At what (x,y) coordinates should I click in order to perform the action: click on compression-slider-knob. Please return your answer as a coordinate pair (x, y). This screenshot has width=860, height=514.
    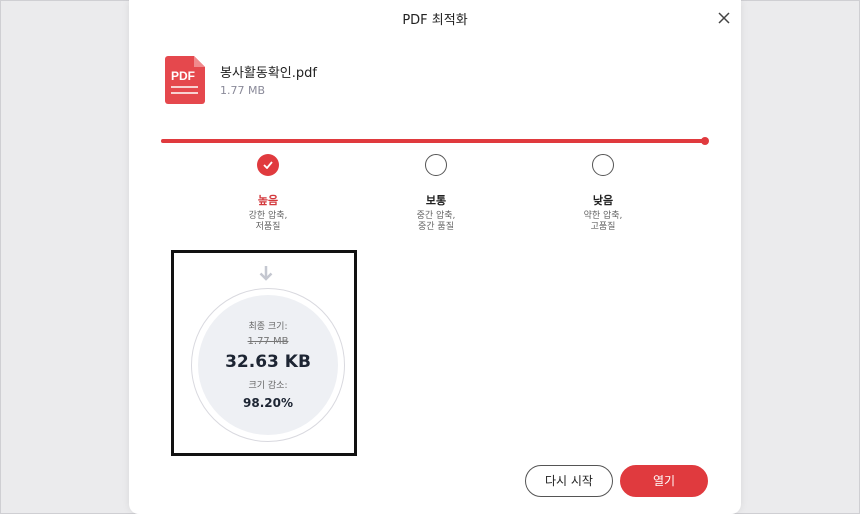
    Looking at the image, I should click on (705, 141).